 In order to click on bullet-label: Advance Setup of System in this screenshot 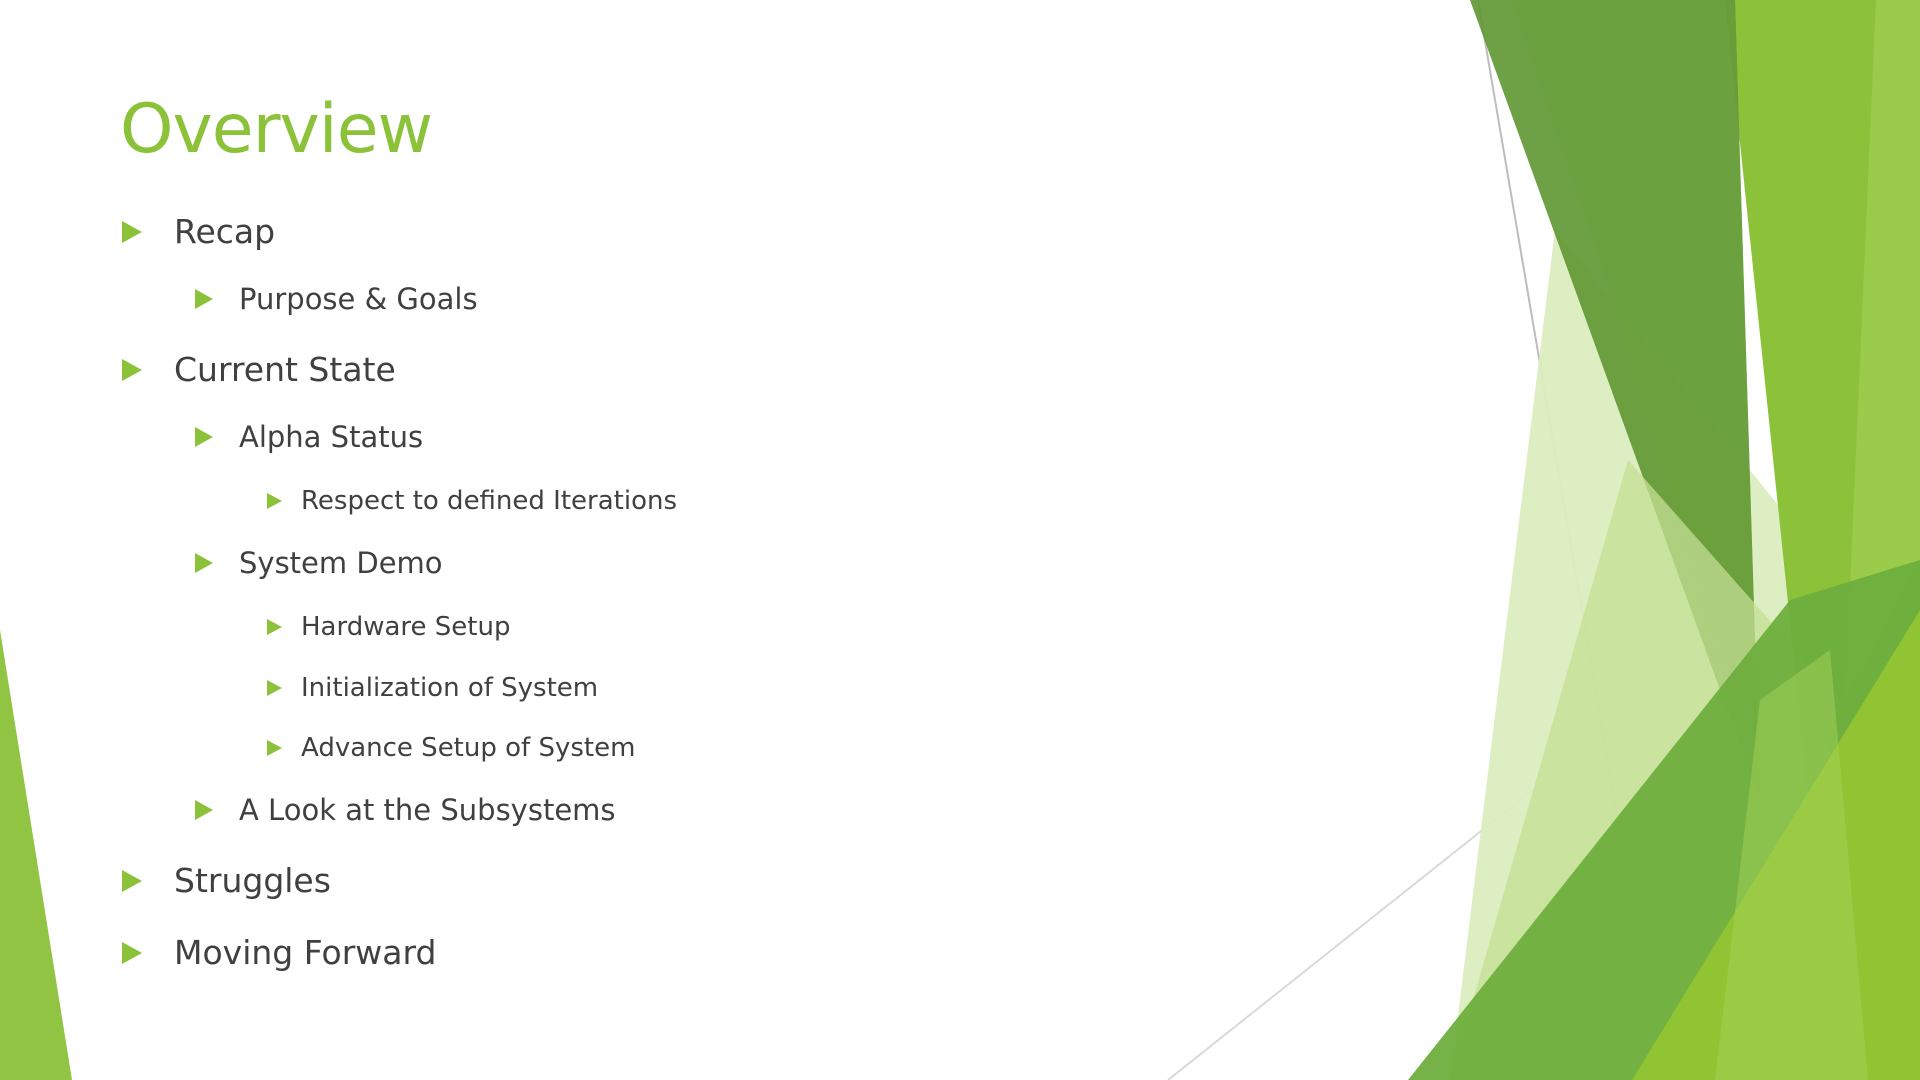, I will do `click(468, 748)`.